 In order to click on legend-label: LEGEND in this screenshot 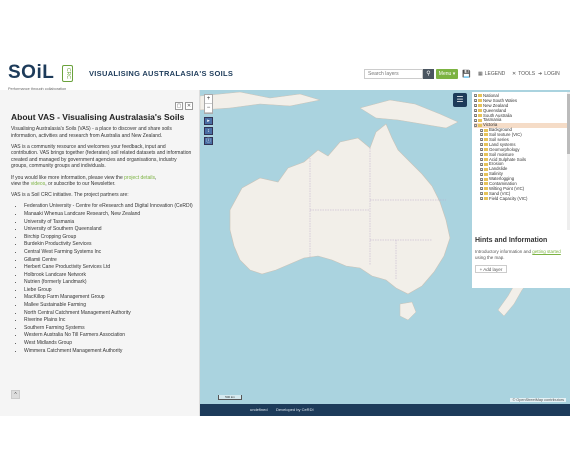, I will do `click(495, 74)`.